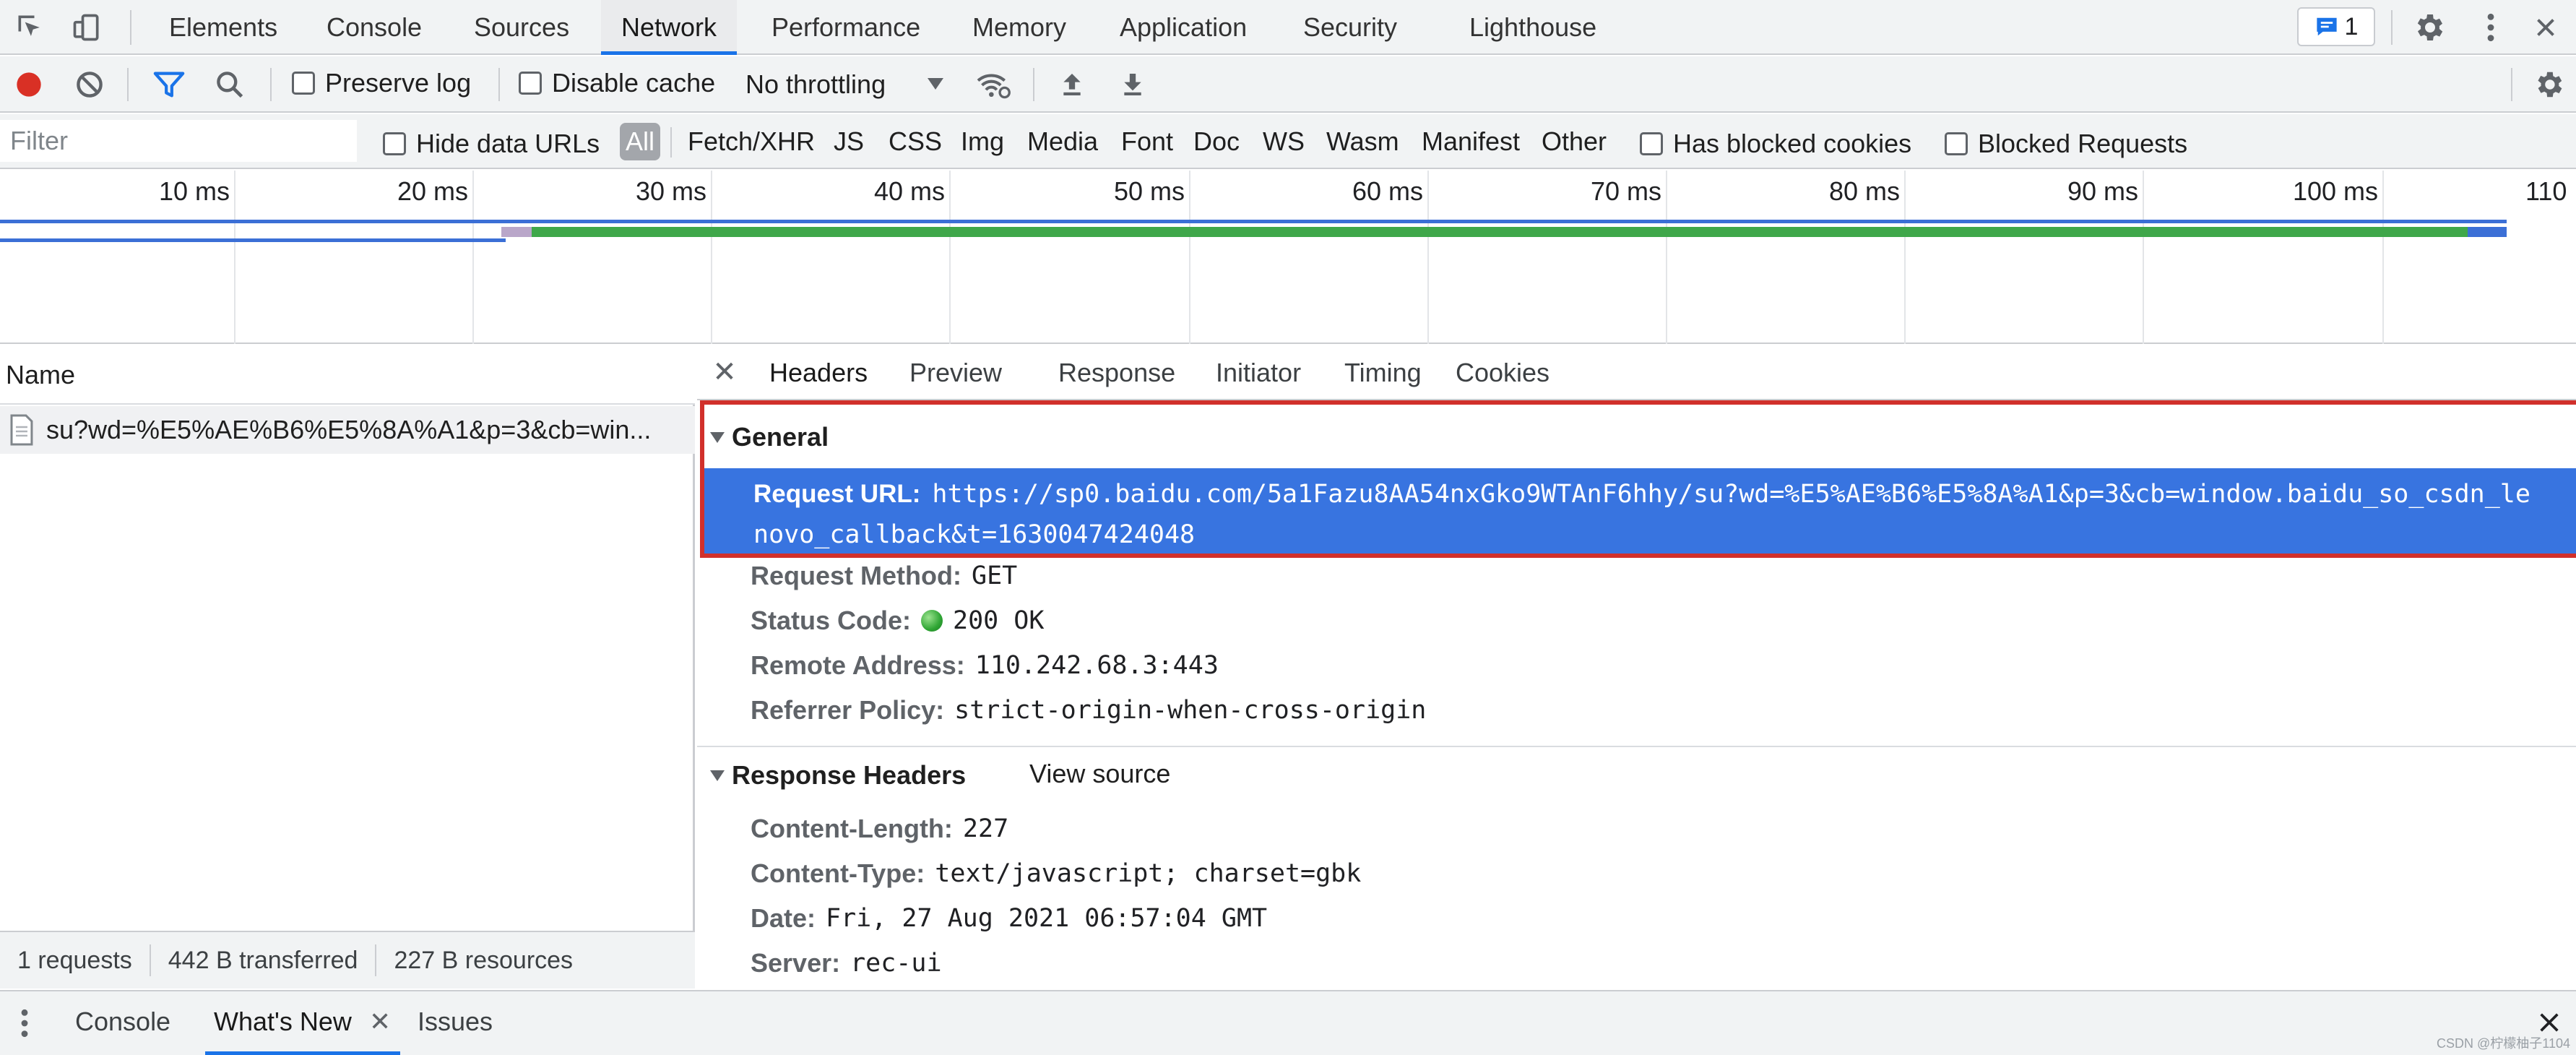 This screenshot has width=2576, height=1055. I want to click on blocked-requests-checkbox: Blocked Requests, so click(2066, 144).